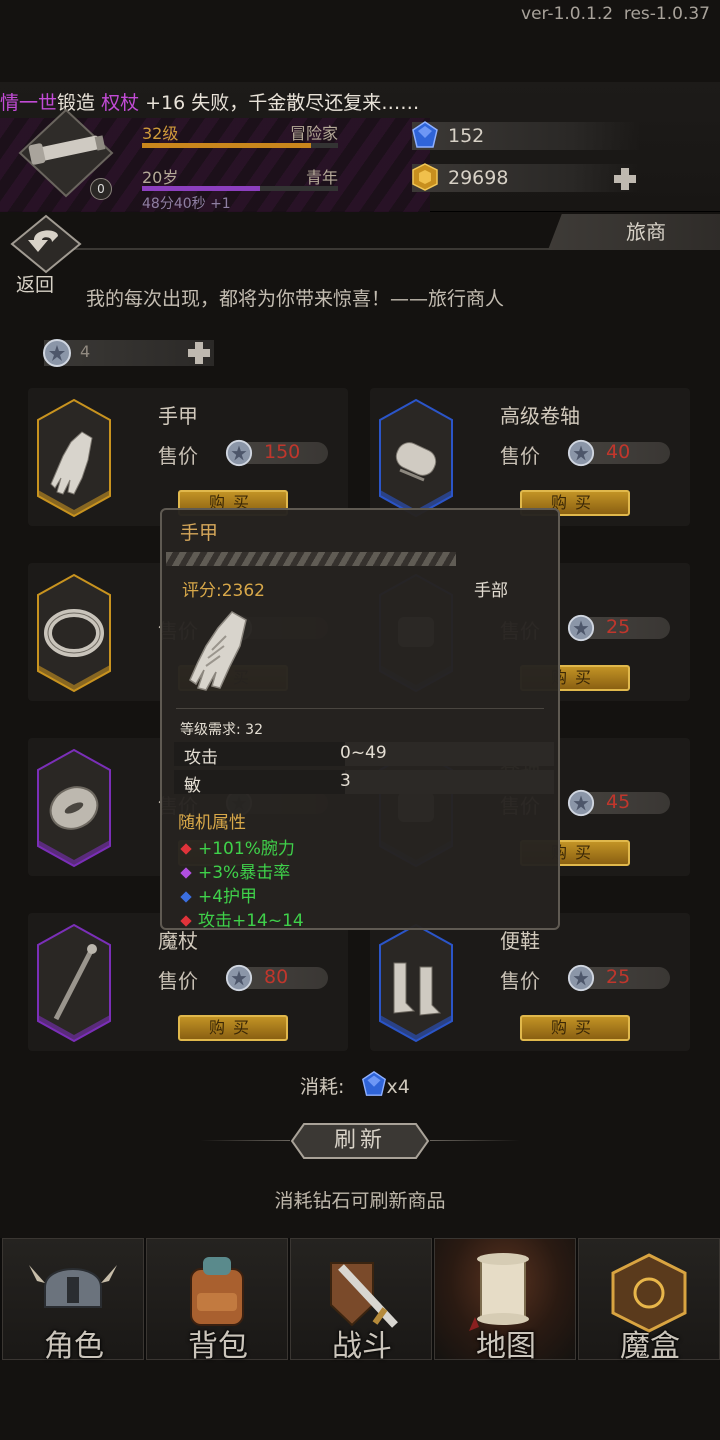  What do you see at coordinates (491, 591) in the screenshot?
I see `tooltip-slot: 手部` at bounding box center [491, 591].